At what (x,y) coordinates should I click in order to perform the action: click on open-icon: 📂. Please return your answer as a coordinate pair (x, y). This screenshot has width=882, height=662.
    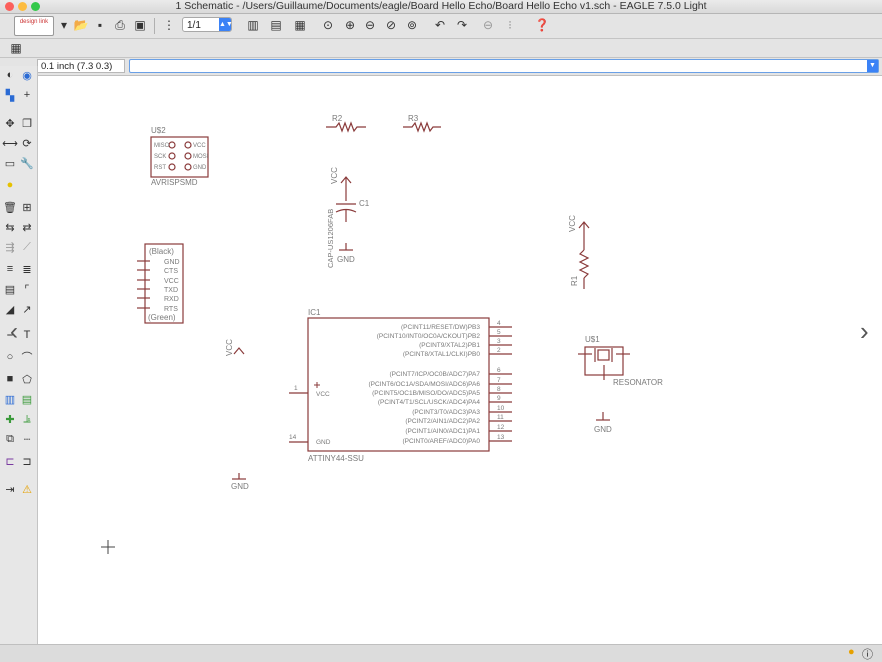
    Looking at the image, I should click on (81, 25).